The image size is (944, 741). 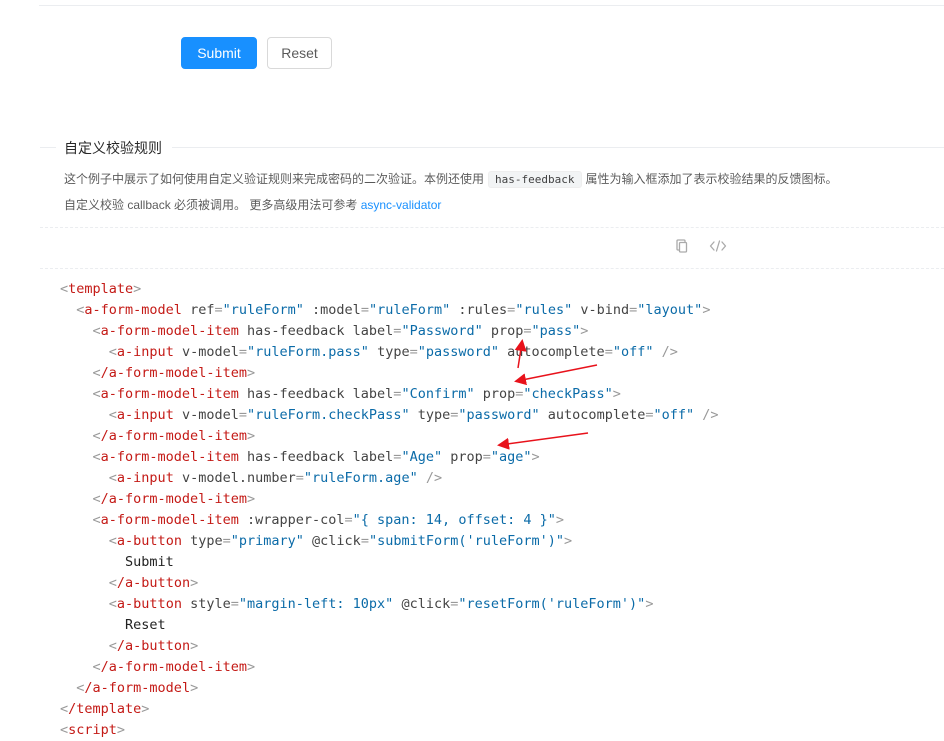 I want to click on async-validator-link: async-validator, so click(x=401, y=205).